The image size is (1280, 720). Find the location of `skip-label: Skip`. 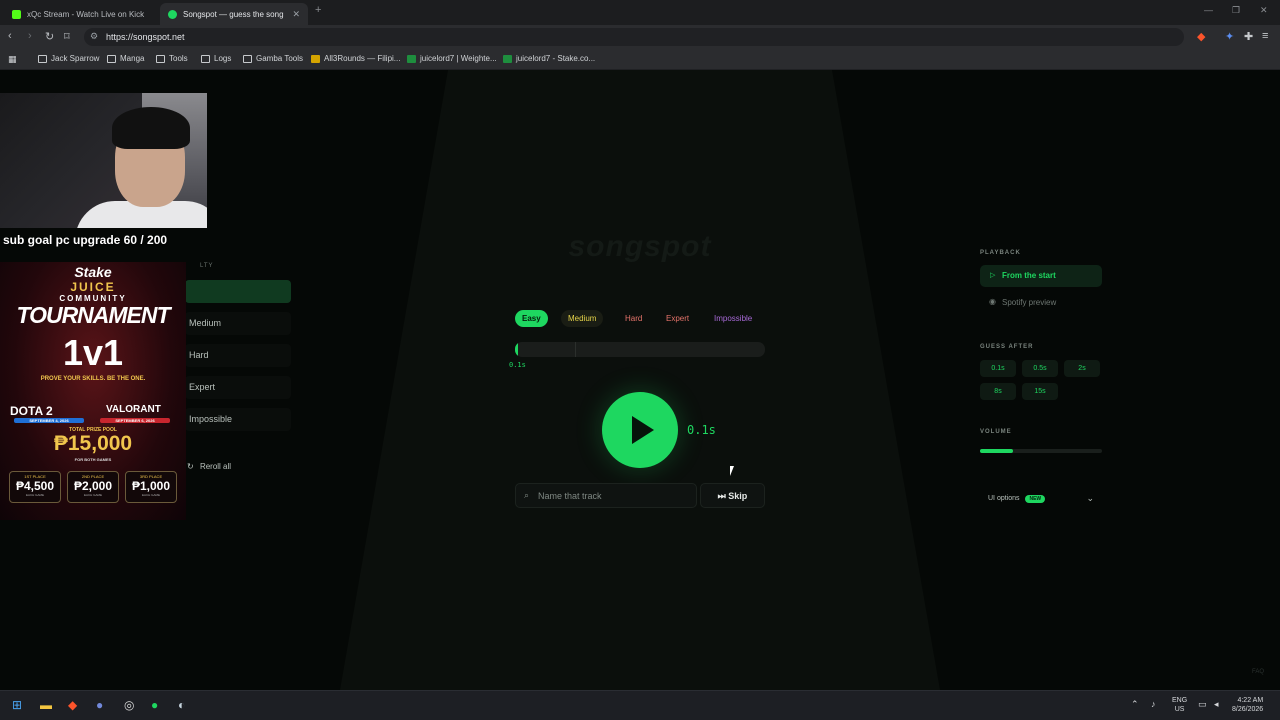

skip-label: Skip is located at coordinates (738, 496).